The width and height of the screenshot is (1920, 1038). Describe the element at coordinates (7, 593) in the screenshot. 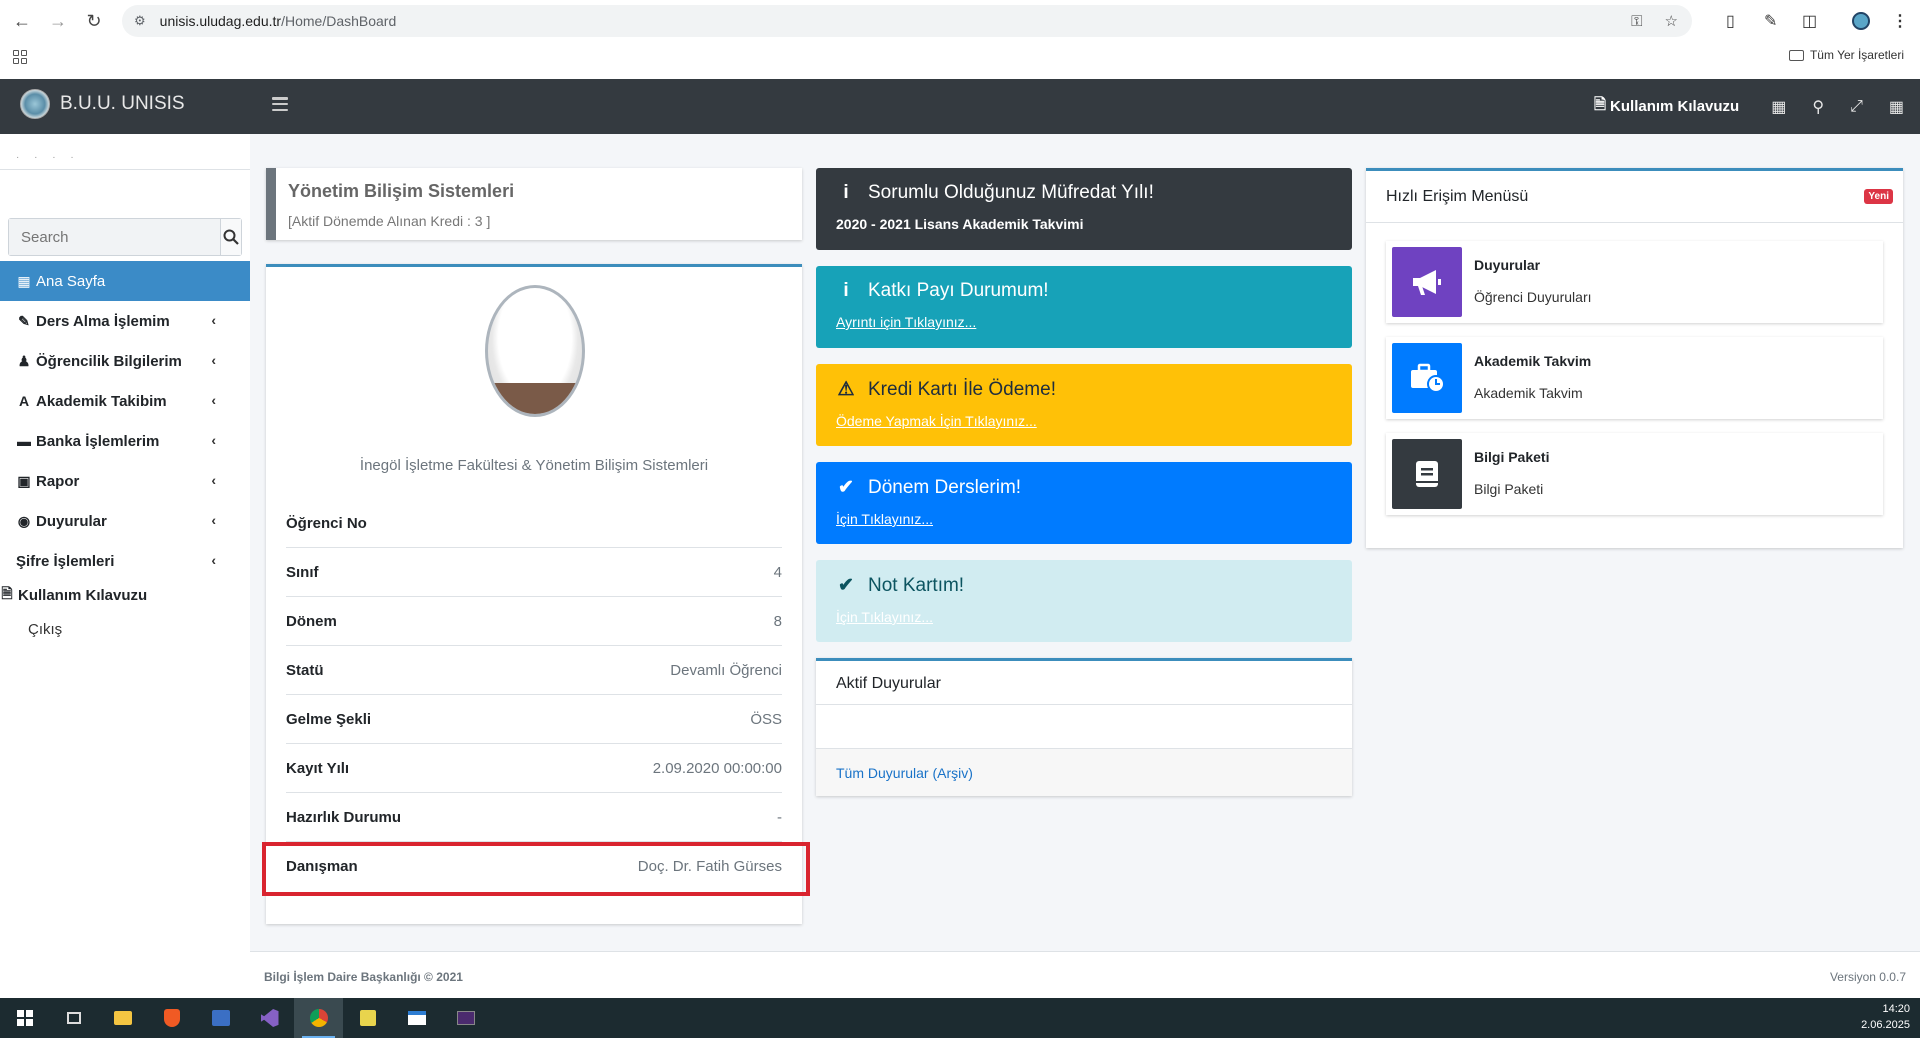

I see `pdf-file-icon: 🗎` at that location.